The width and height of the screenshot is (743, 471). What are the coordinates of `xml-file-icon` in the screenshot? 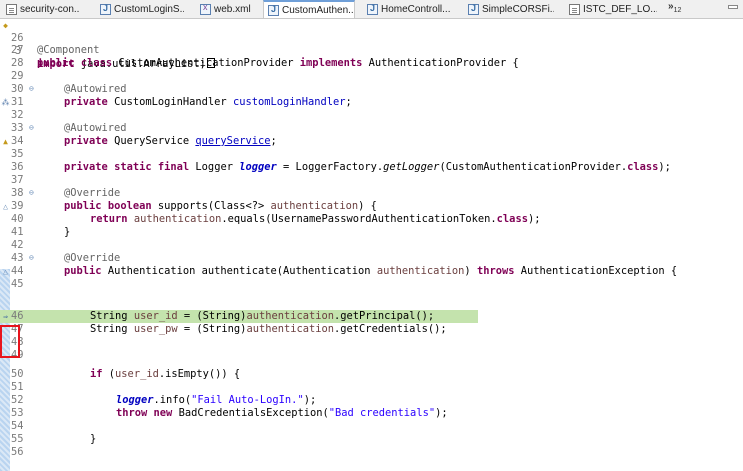 It's located at (205, 8).